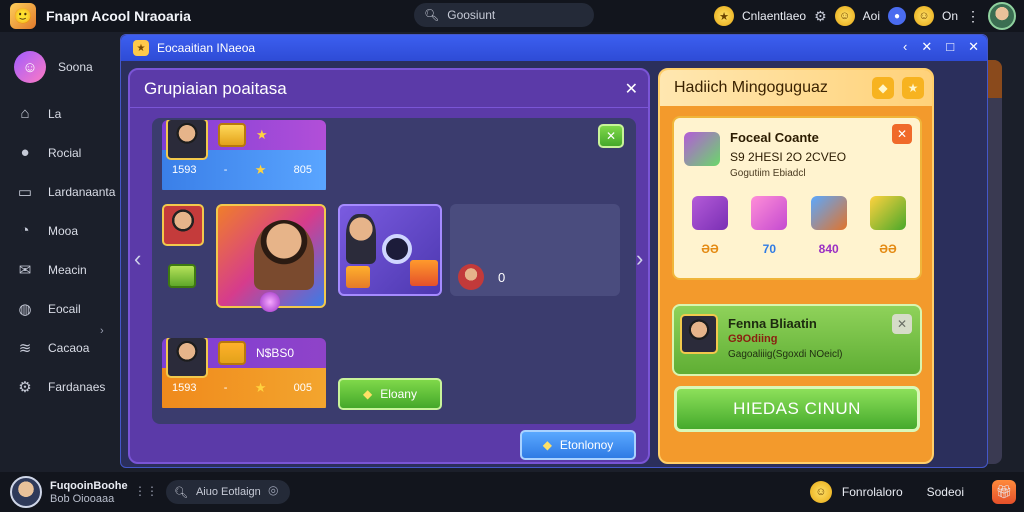  I want to click on friend-label: Fonrolaloro, so click(872, 492).